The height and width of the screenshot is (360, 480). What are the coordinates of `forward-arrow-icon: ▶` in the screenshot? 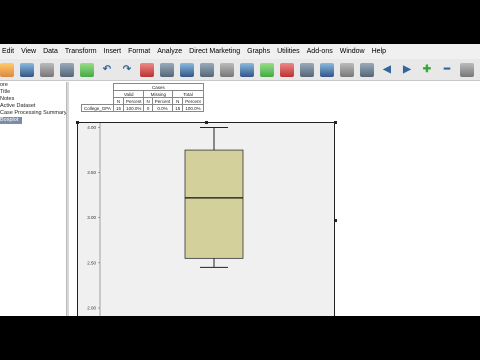 It's located at (407, 70).